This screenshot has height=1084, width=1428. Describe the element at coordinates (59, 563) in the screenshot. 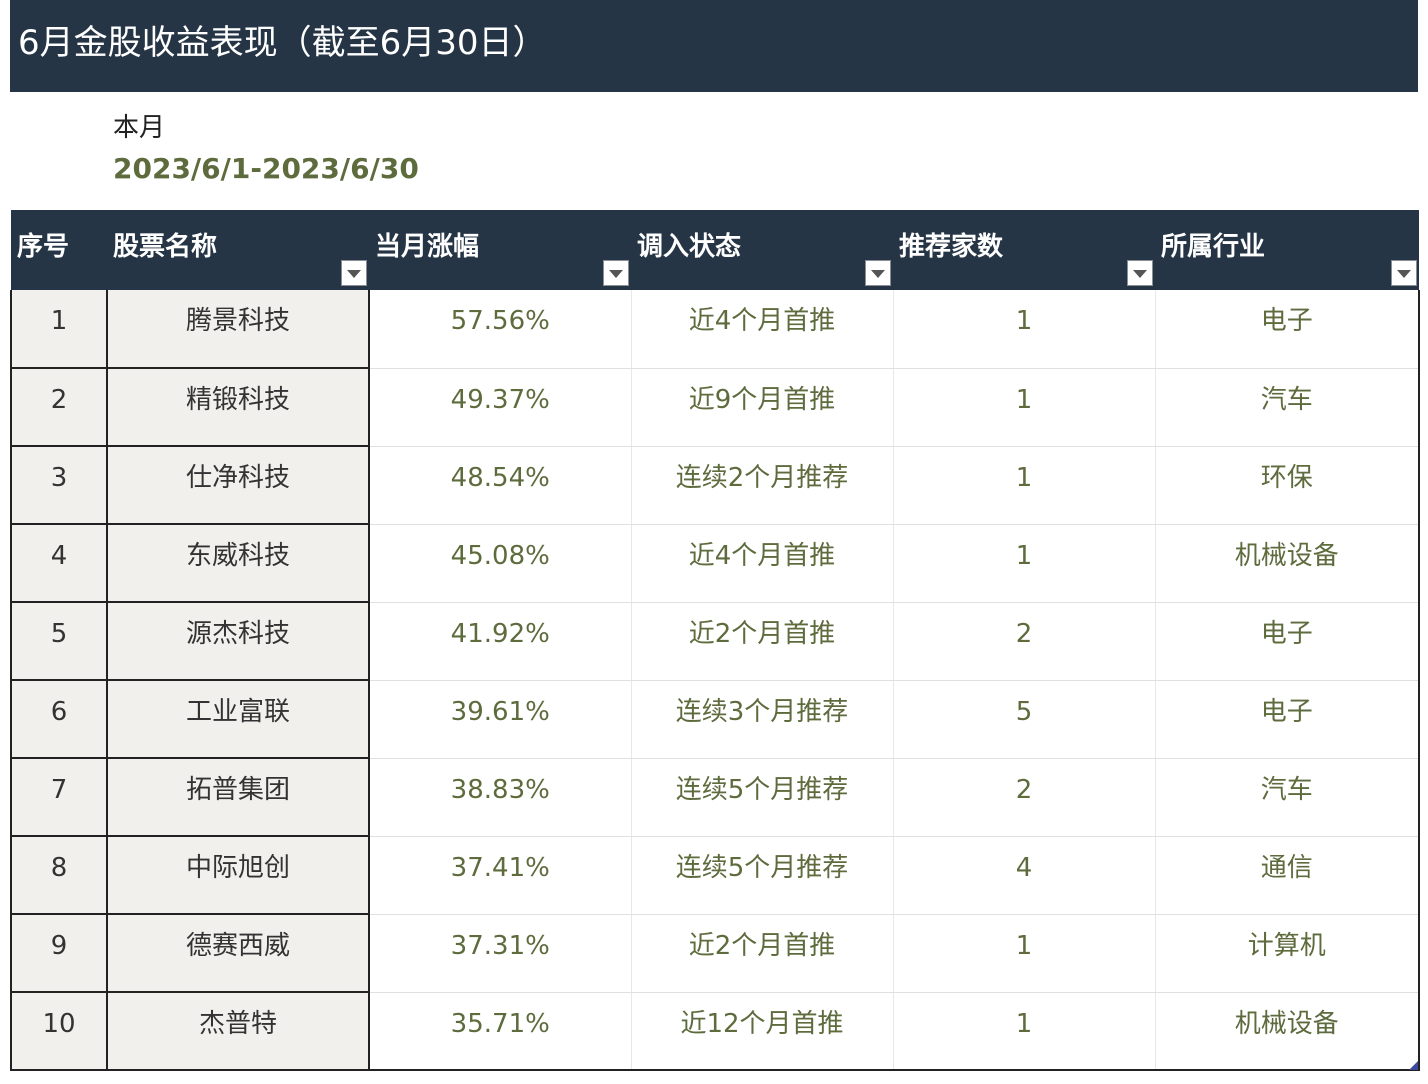

I see `cell-index: 4` at that location.